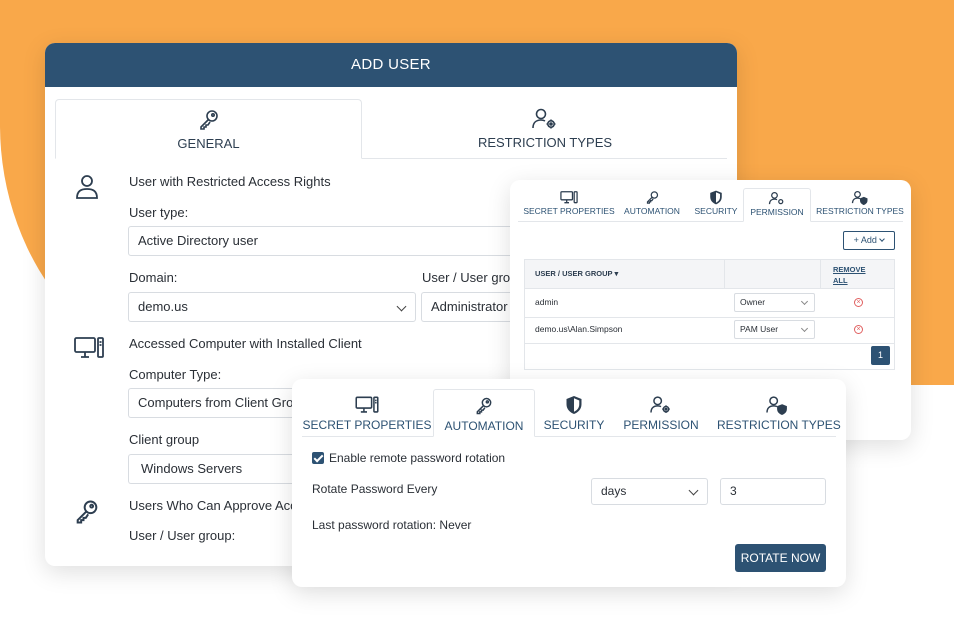  I want to click on pagination-page-1: 1, so click(880, 355).